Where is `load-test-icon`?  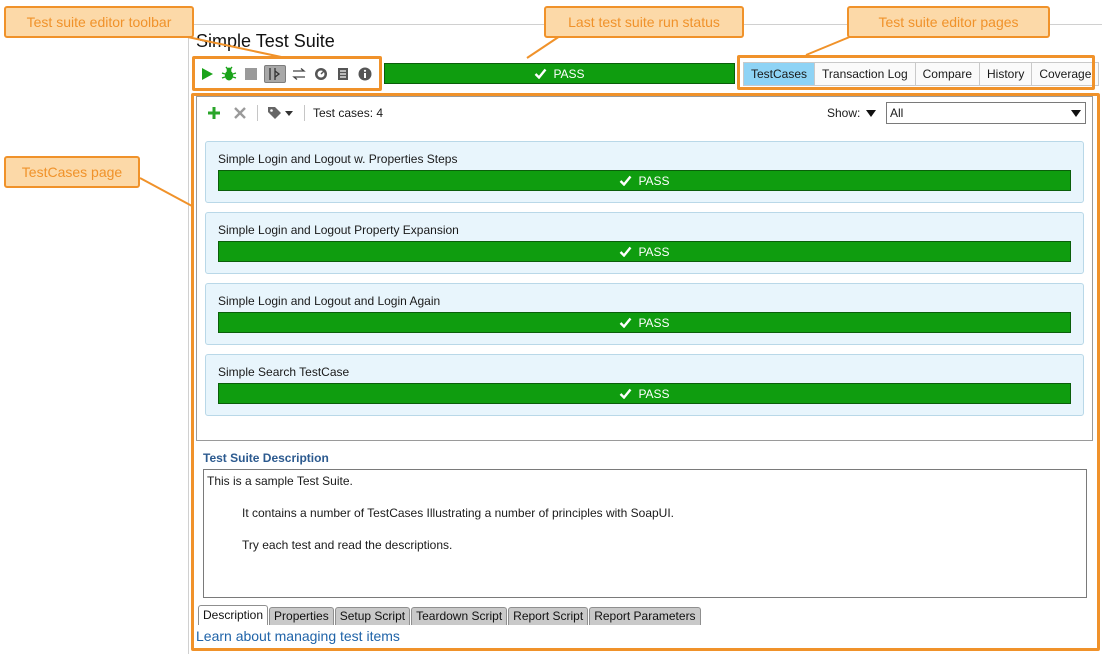
load-test-icon is located at coordinates (321, 74).